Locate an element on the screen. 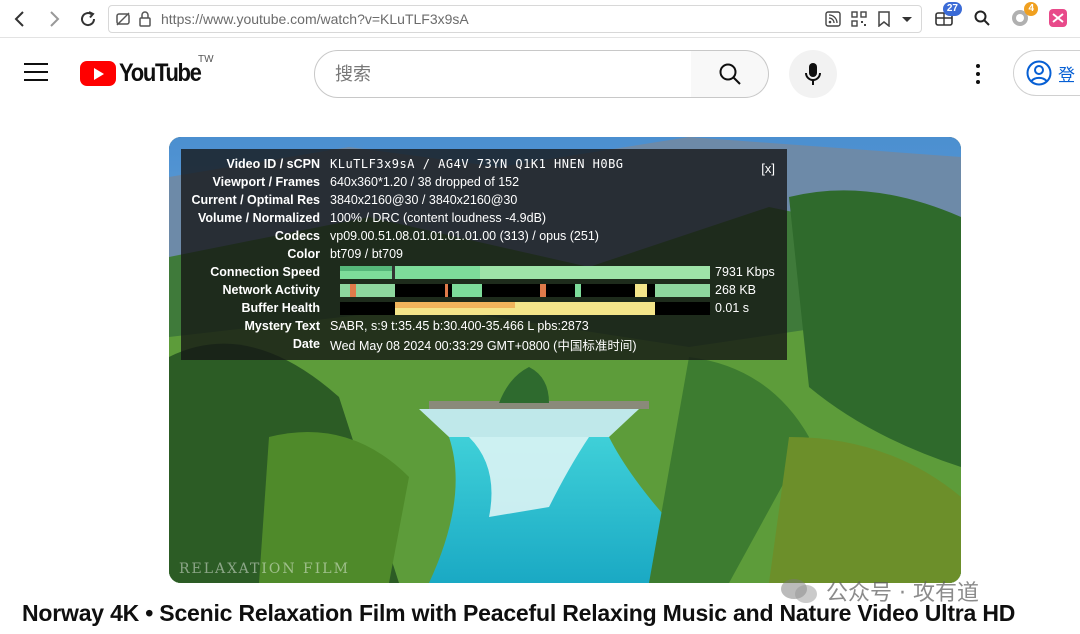 The image size is (1080, 634). stat-label: Color is located at coordinates (303, 254).